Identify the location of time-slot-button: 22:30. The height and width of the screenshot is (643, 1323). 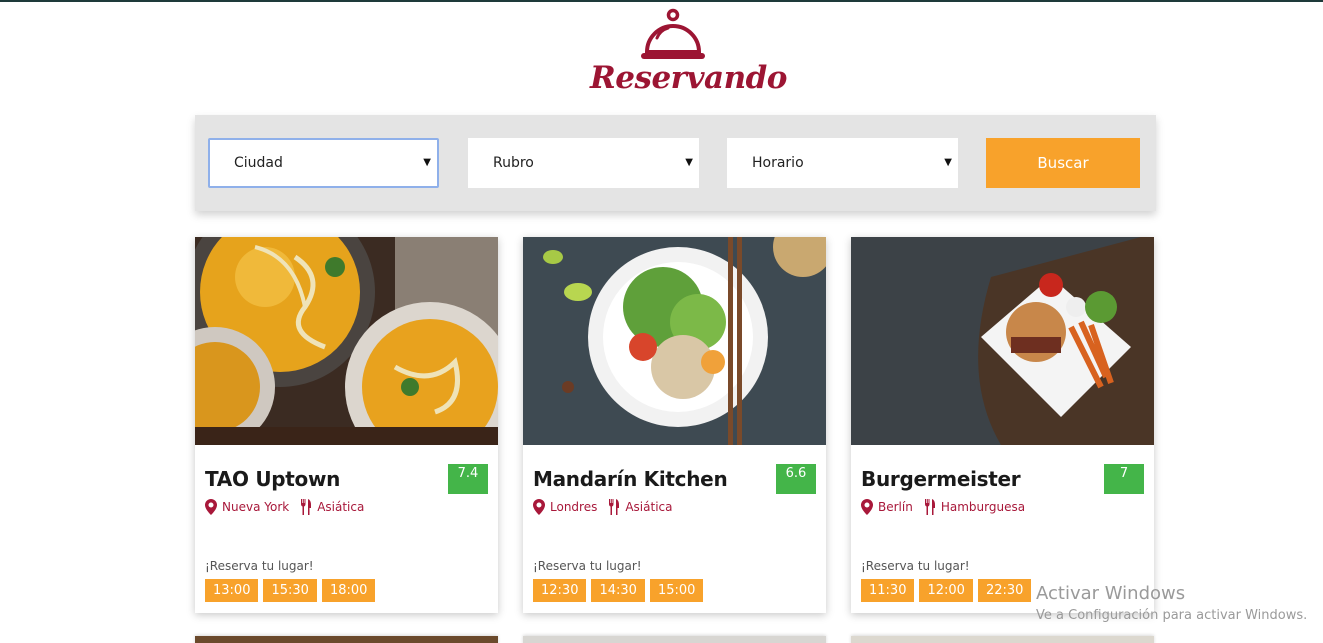
(1004, 590).